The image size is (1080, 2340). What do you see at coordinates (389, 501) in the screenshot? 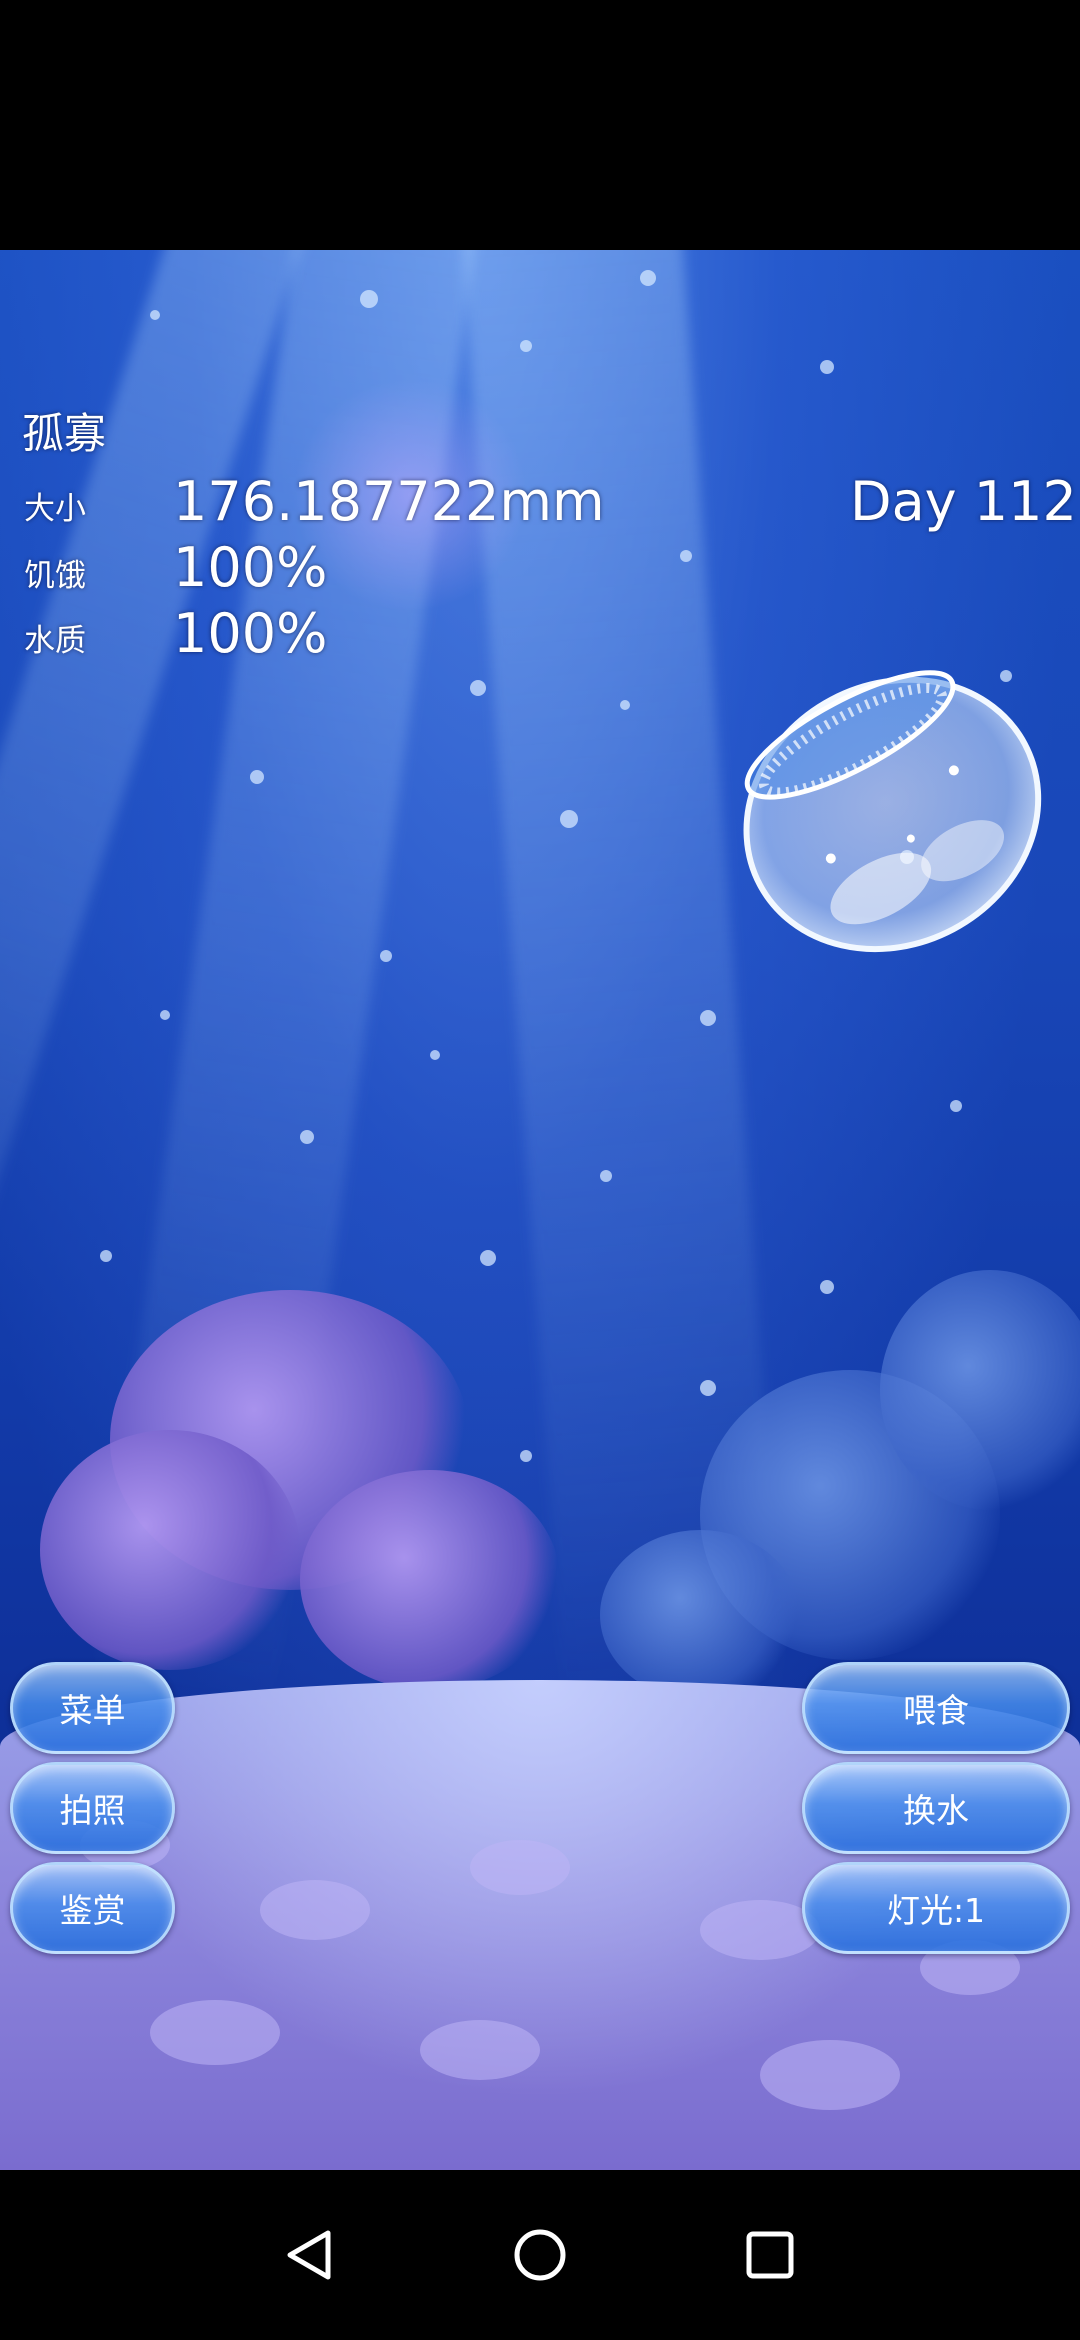
I see `size-value: 176.187722mm` at bounding box center [389, 501].